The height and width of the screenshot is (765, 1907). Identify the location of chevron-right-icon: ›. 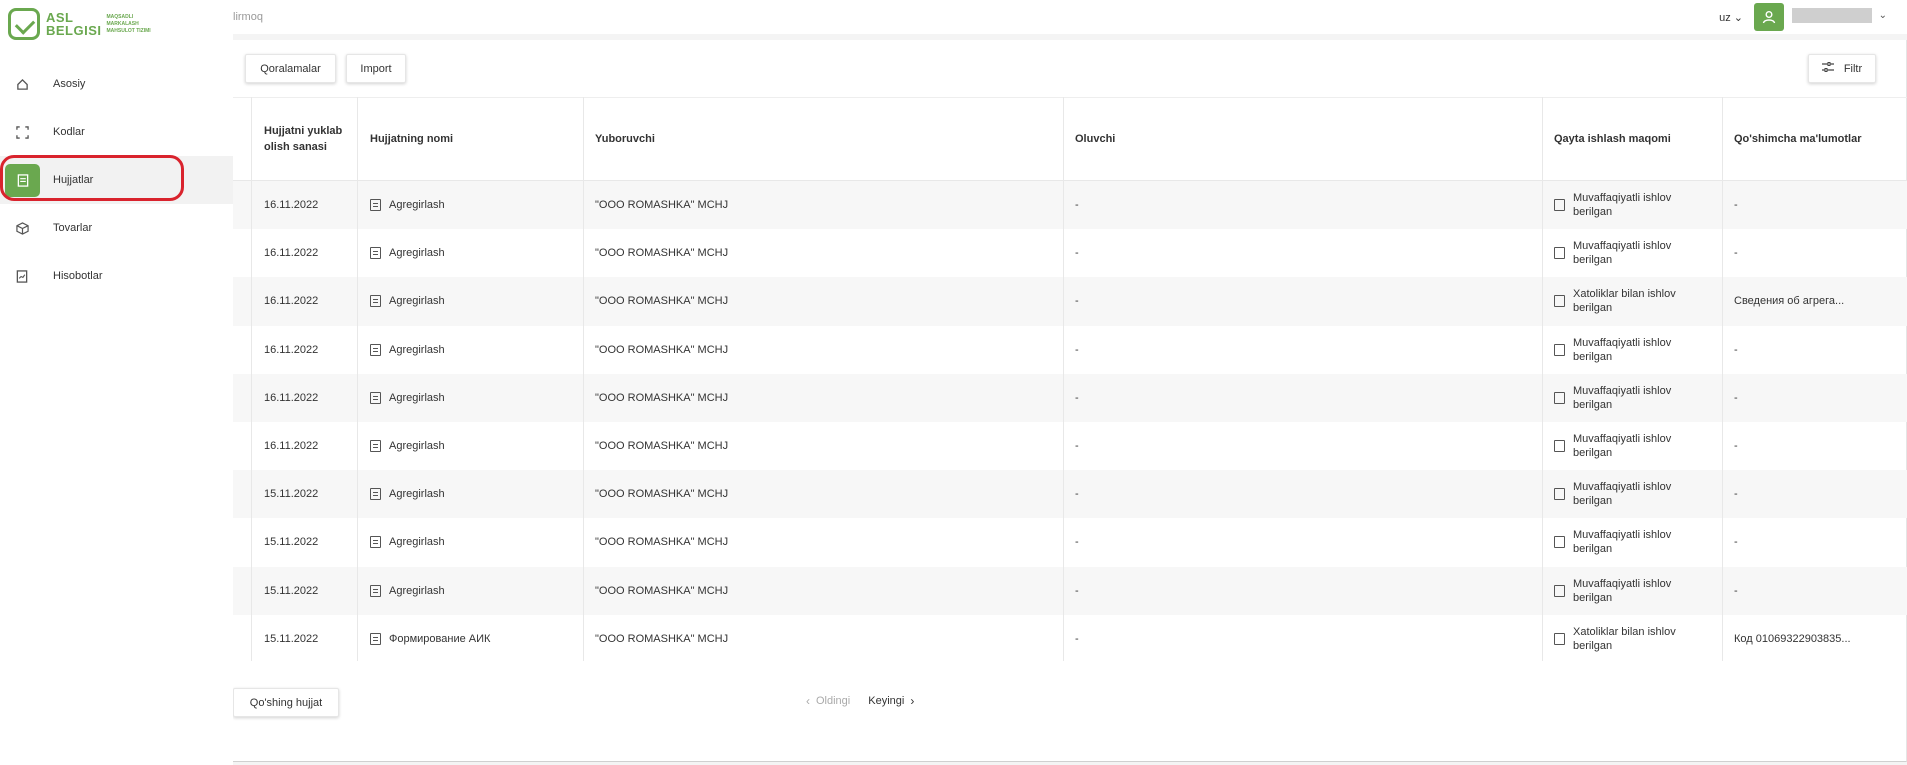
(912, 701).